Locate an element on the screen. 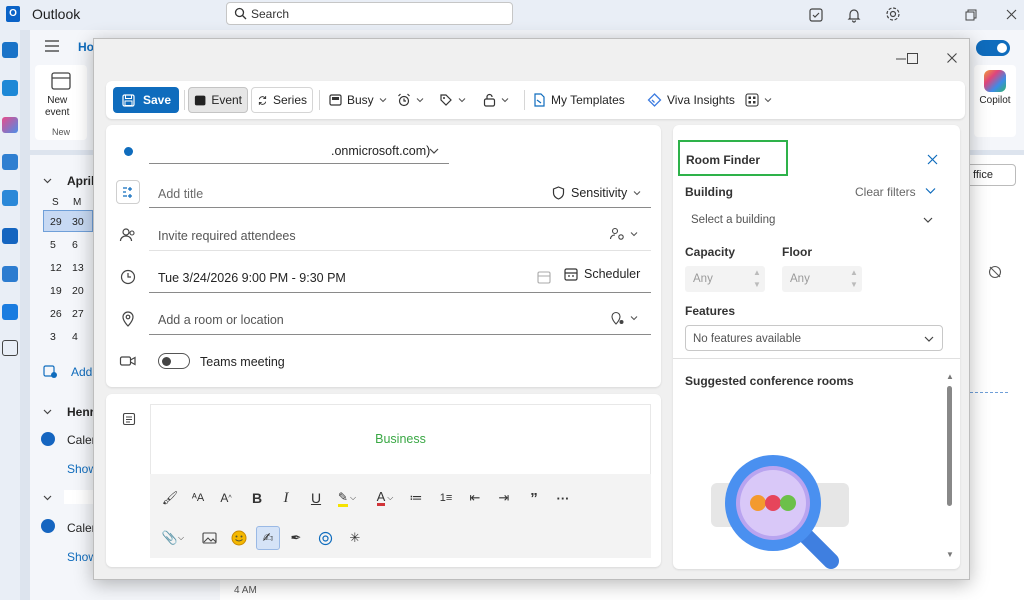 The image size is (1024, 600). features-dropdown: No features available is located at coordinates (814, 338).